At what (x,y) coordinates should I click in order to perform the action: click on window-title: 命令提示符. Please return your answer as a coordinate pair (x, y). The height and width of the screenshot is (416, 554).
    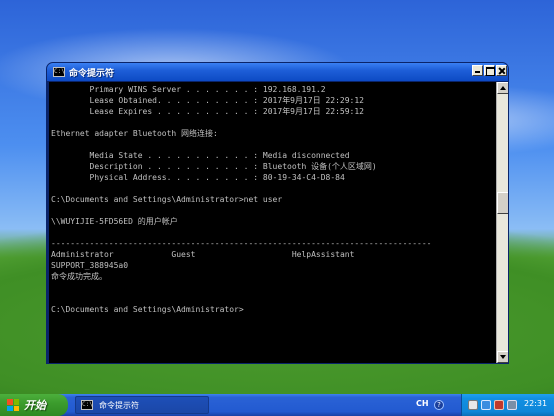
    Looking at the image, I should click on (92, 73).